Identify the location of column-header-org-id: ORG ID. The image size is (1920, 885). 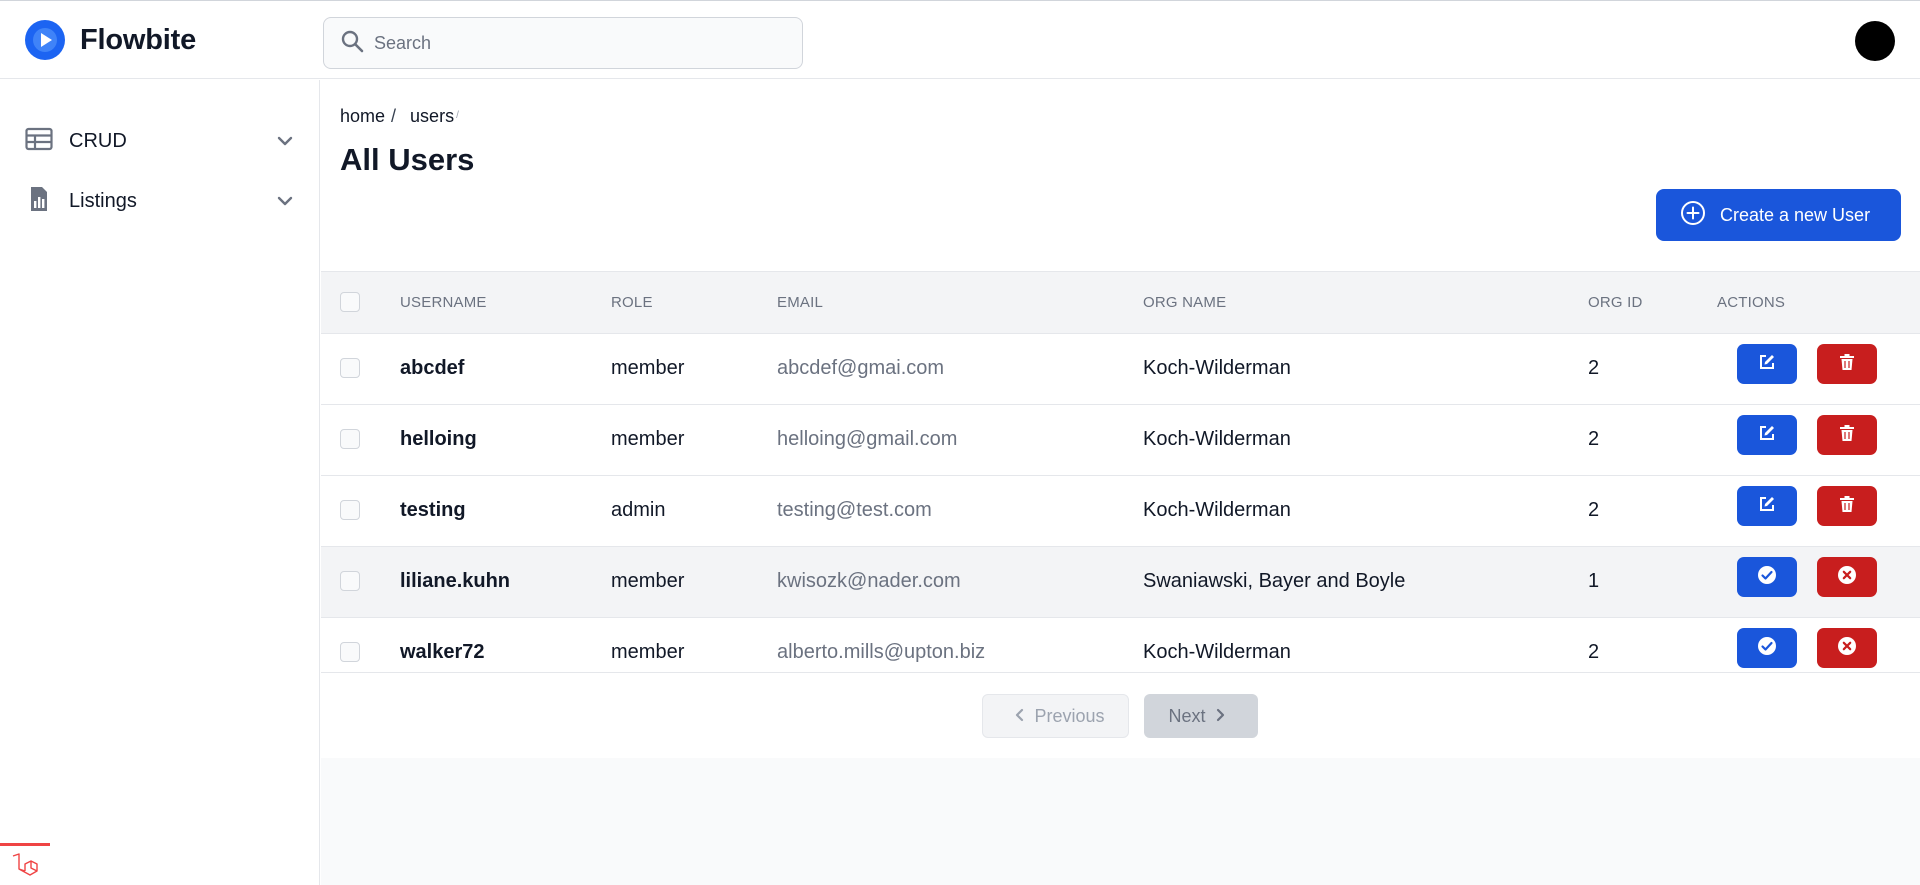
(1615, 302).